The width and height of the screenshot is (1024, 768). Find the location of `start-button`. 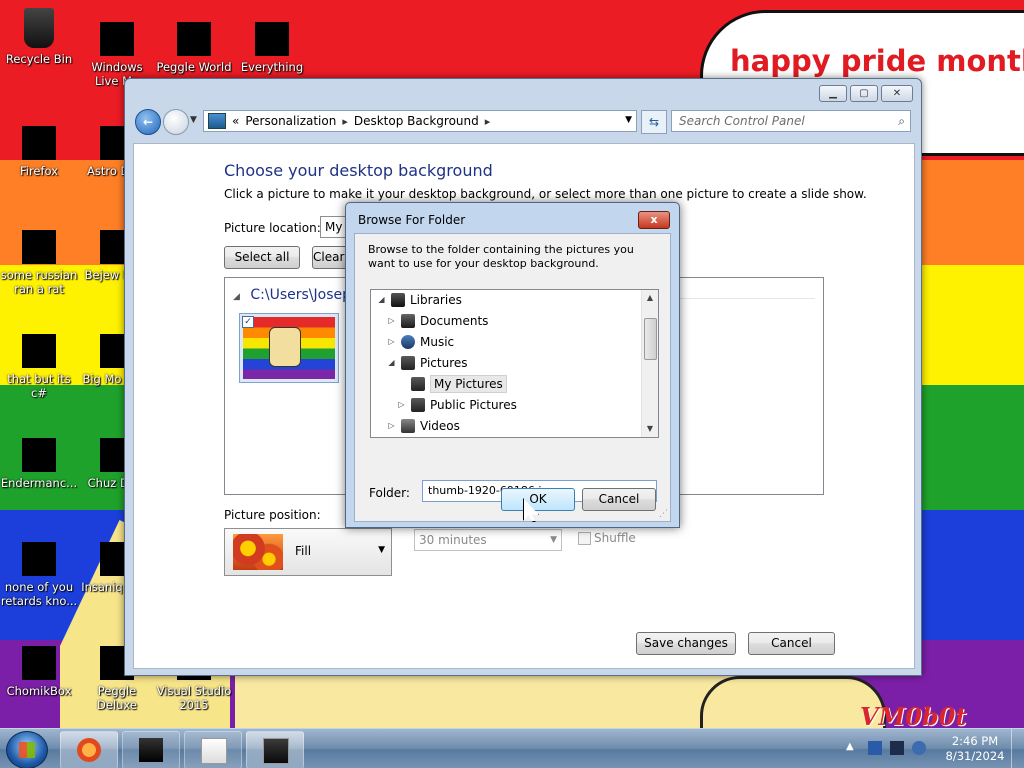

start-button is located at coordinates (27, 749).